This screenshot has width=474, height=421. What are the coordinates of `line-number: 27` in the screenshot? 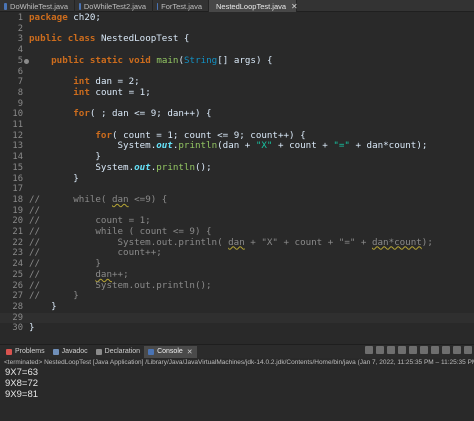 It's located at (17, 296).